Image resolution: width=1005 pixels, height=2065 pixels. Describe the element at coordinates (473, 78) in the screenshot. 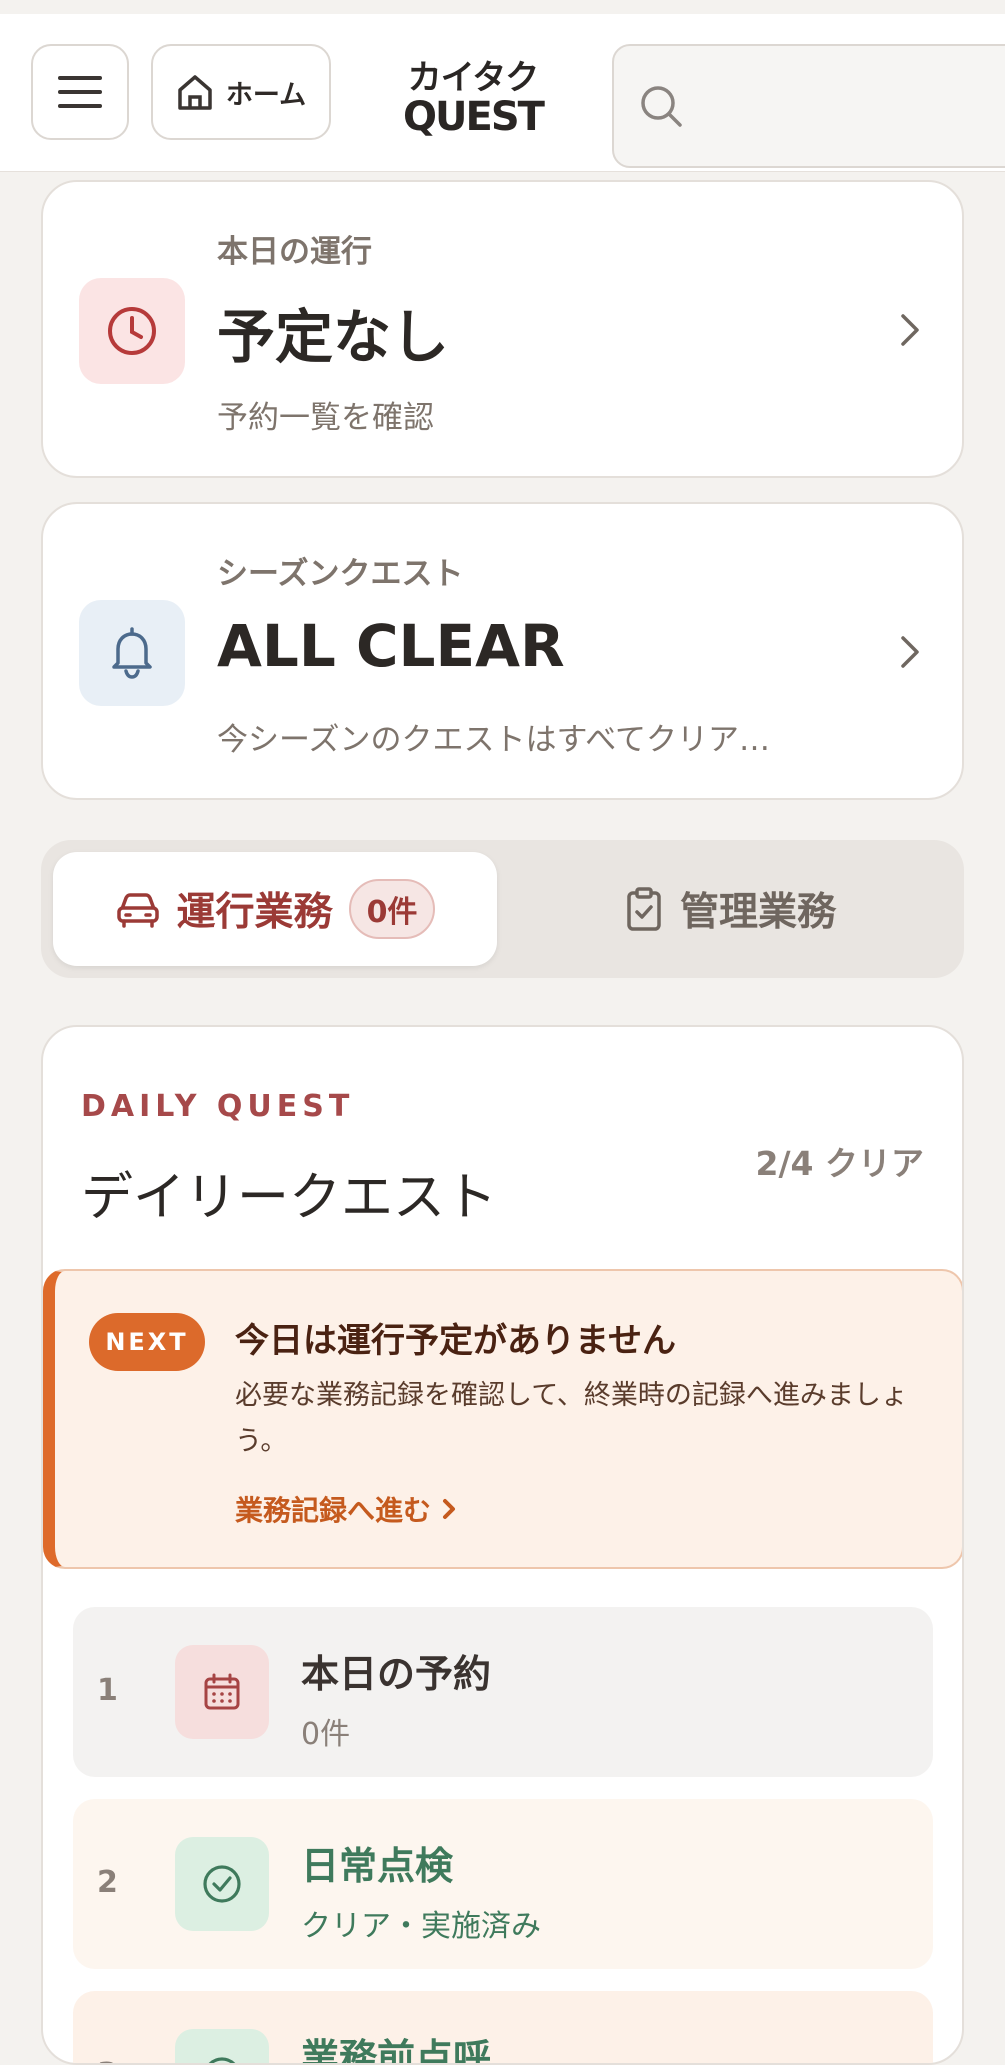

I see `logo-line-1: カイタク` at that location.